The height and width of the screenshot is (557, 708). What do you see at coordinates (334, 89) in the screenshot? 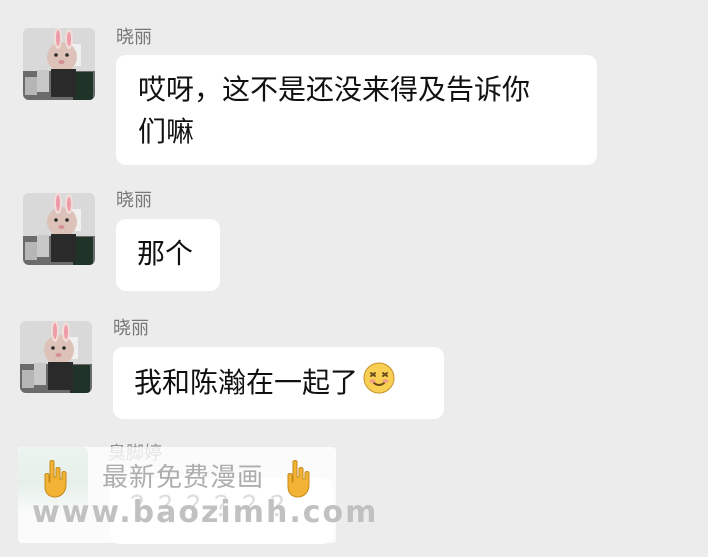
I see `message-text-line: 哎呀，这不是还没来得及告诉你` at bounding box center [334, 89].